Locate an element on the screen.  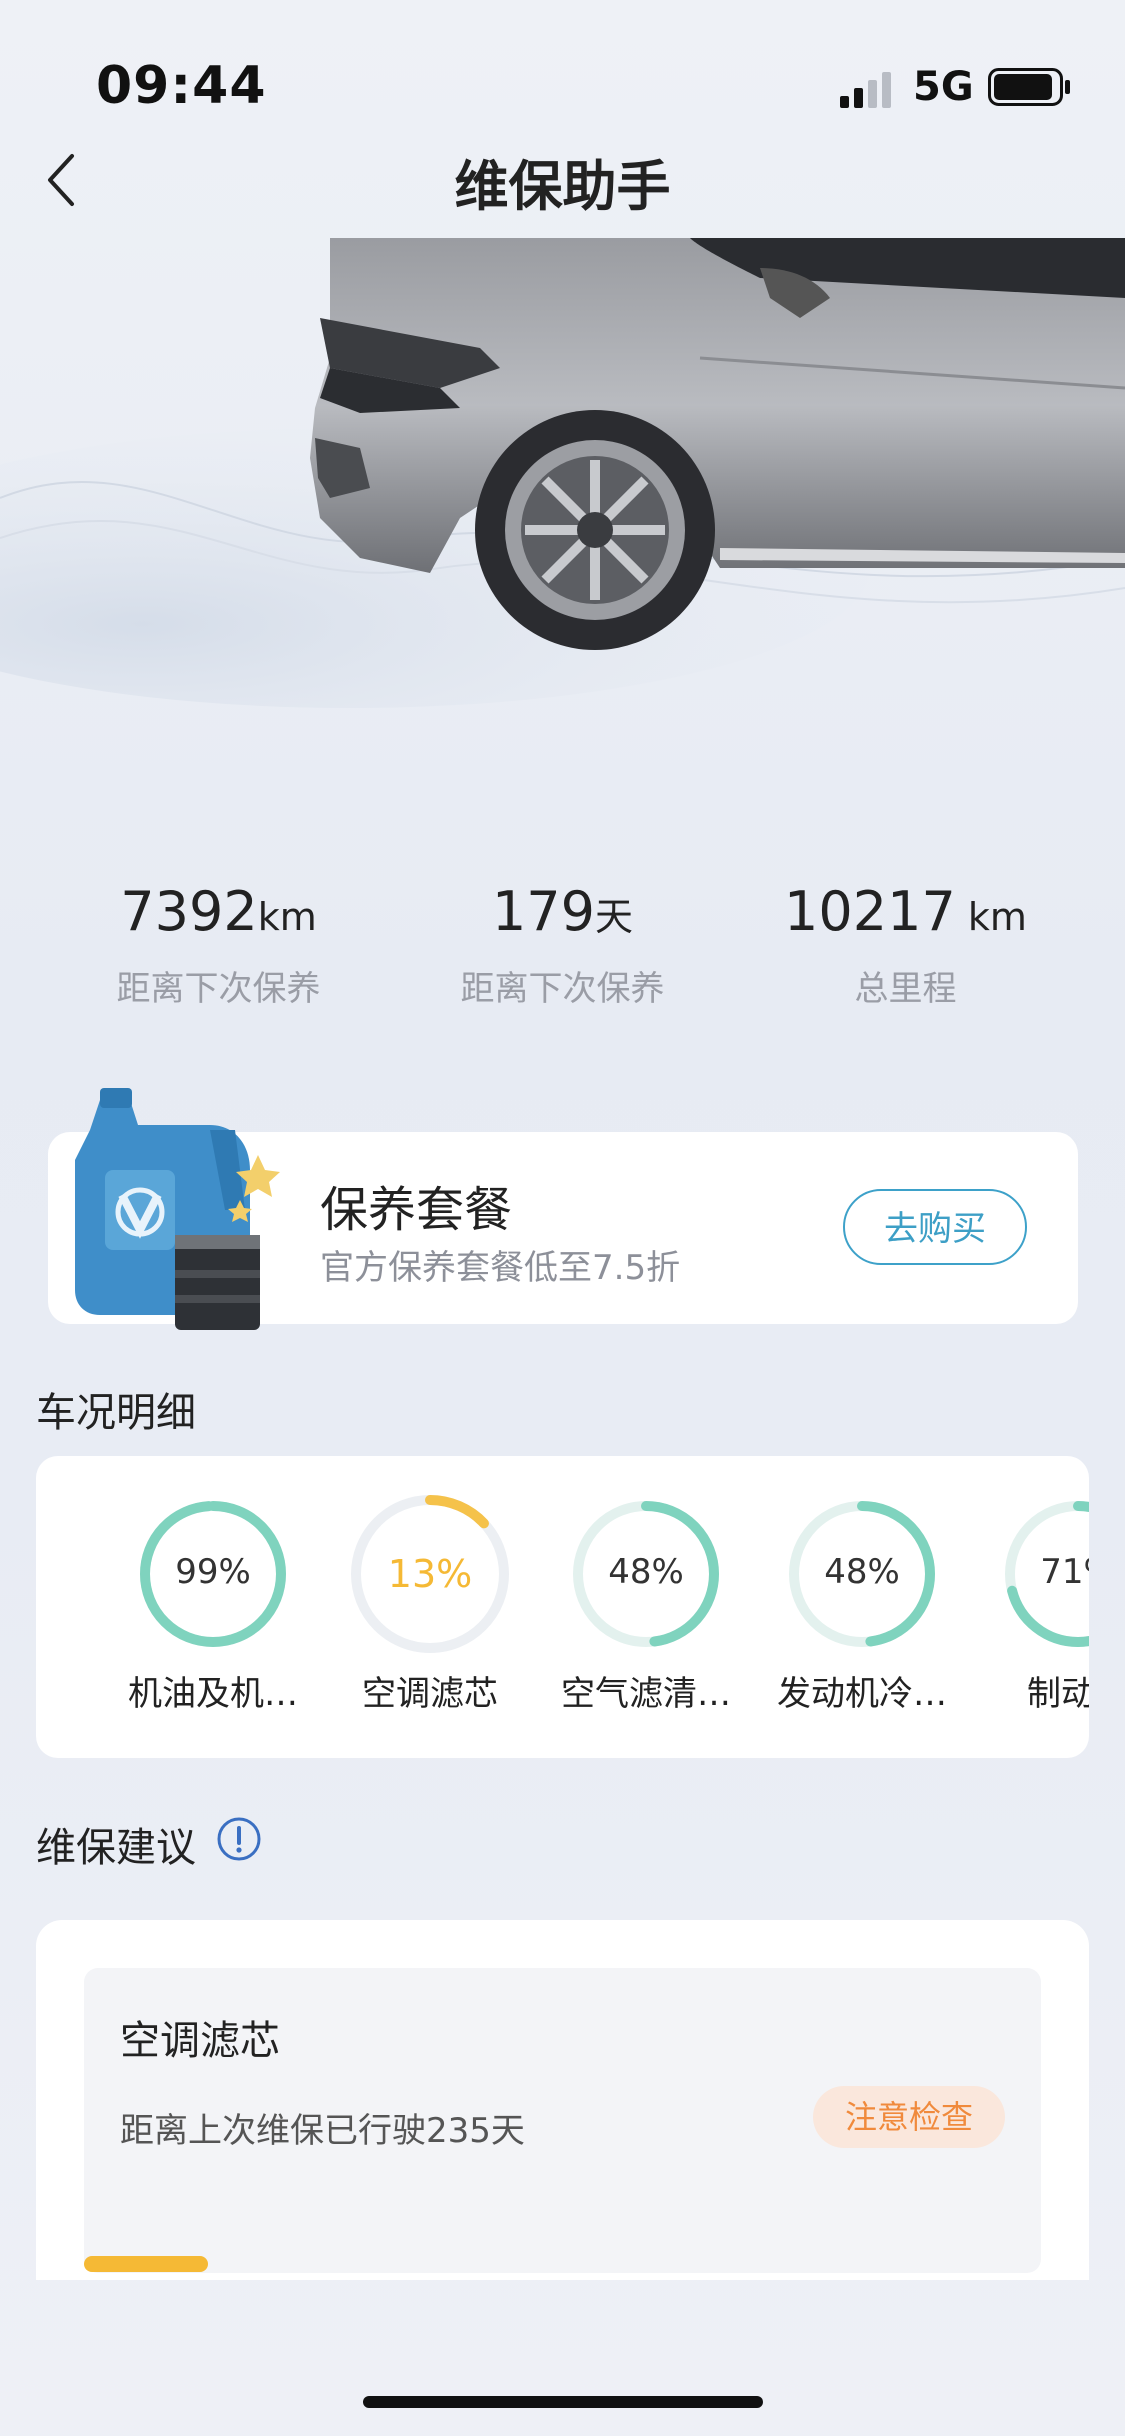
advice-item-description: 距离上次维保已行驶235天 is located at coordinates (322, 2131).